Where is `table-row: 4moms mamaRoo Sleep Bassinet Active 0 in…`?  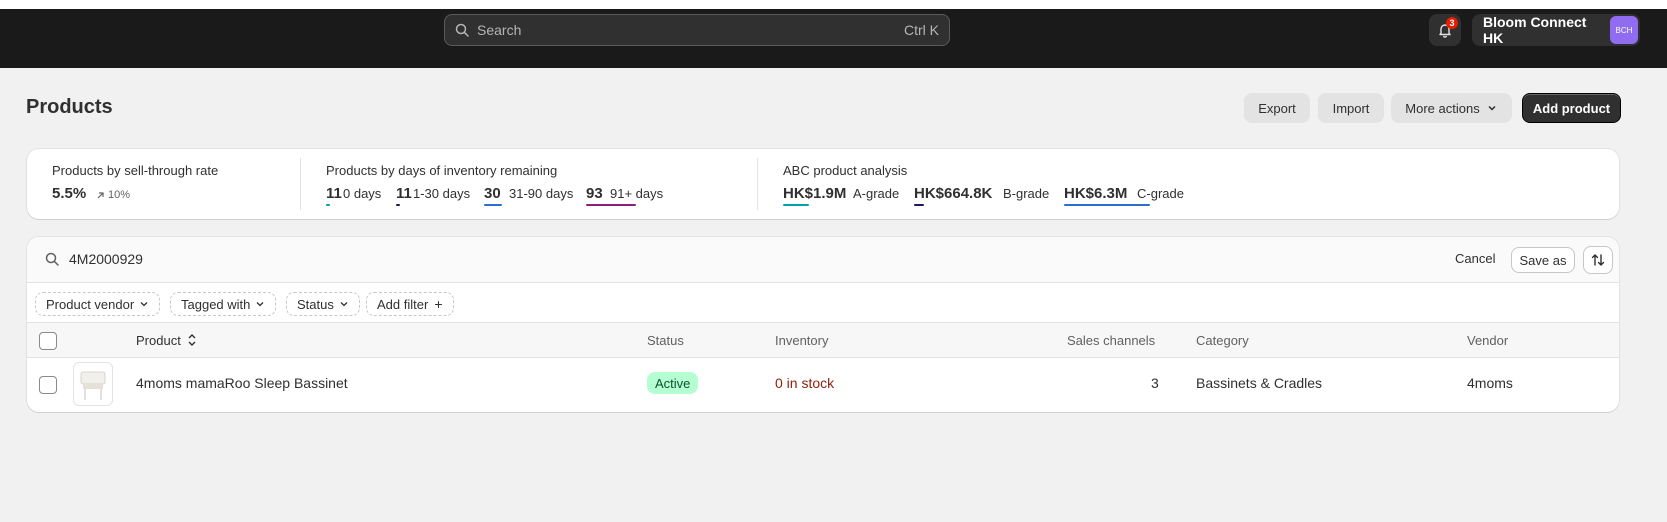
table-row: 4moms mamaRoo Sleep Bassinet Active 0 in… is located at coordinates (823, 384).